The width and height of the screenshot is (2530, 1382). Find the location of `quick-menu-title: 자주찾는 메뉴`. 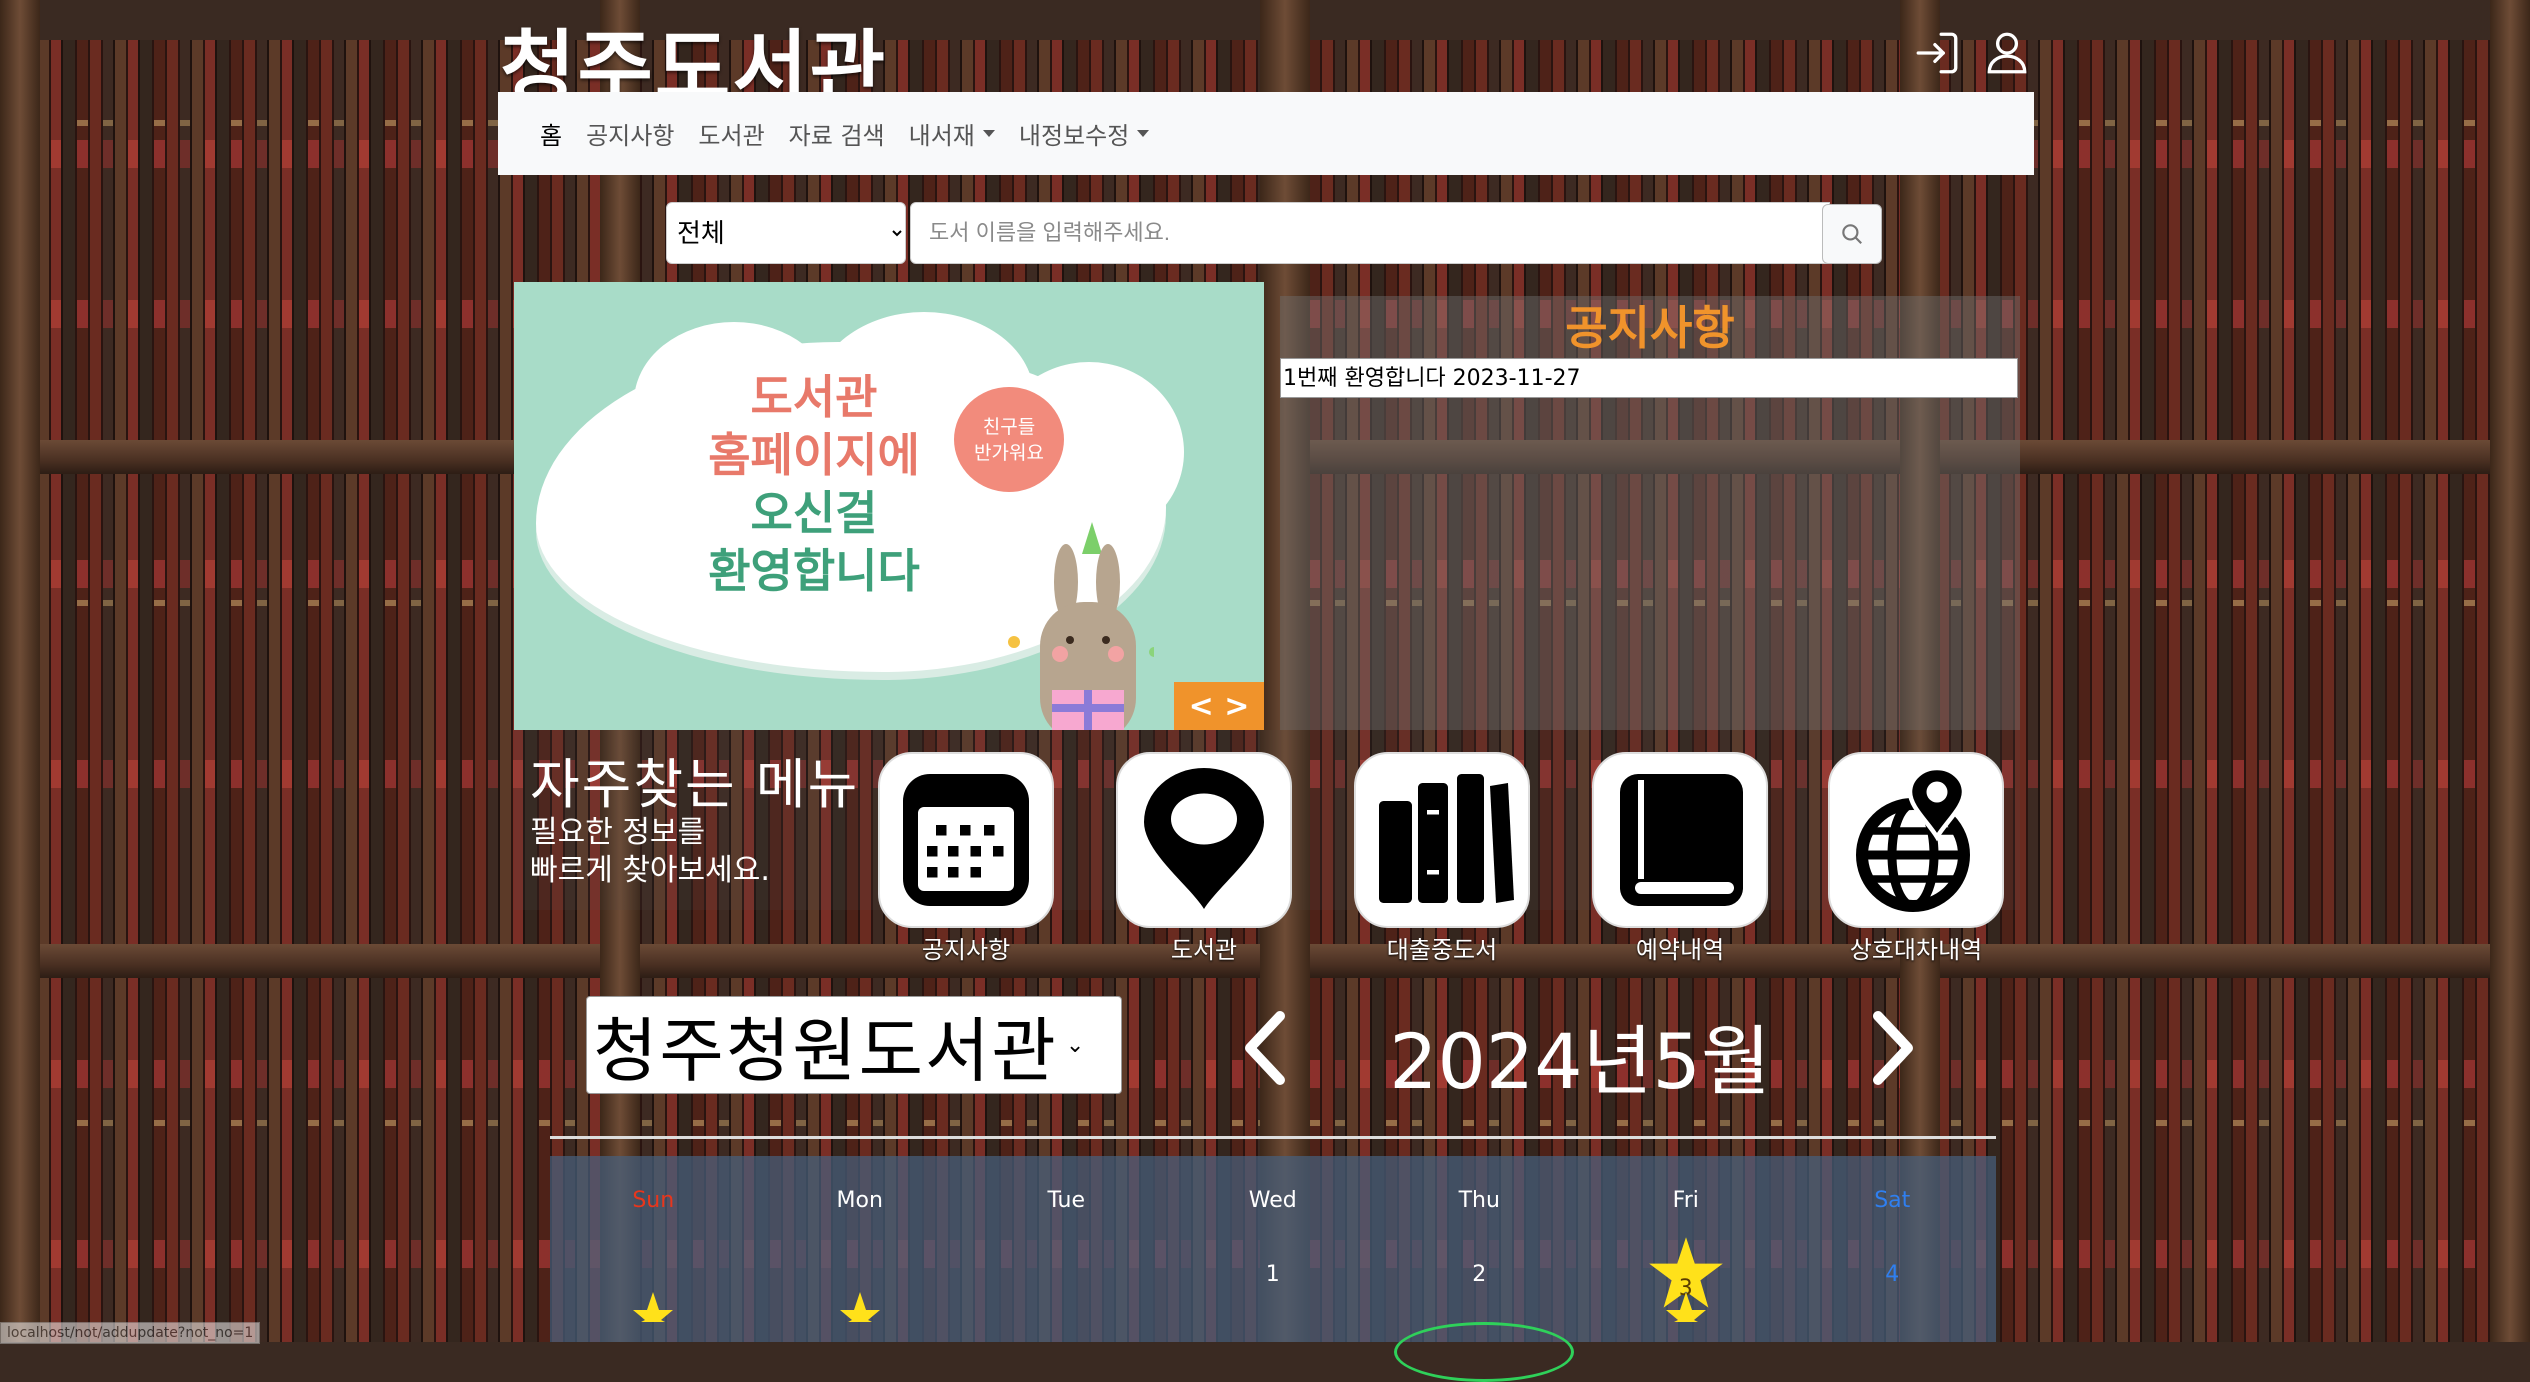

quick-menu-title: 자주찾는 메뉴 is located at coordinates (695, 784).